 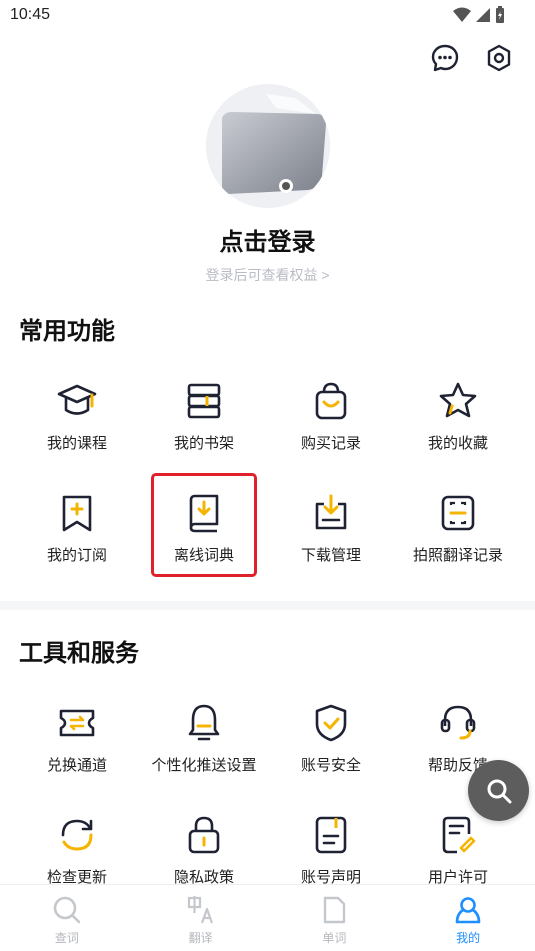 What do you see at coordinates (483, 15) in the screenshot?
I see `signal-icon` at bounding box center [483, 15].